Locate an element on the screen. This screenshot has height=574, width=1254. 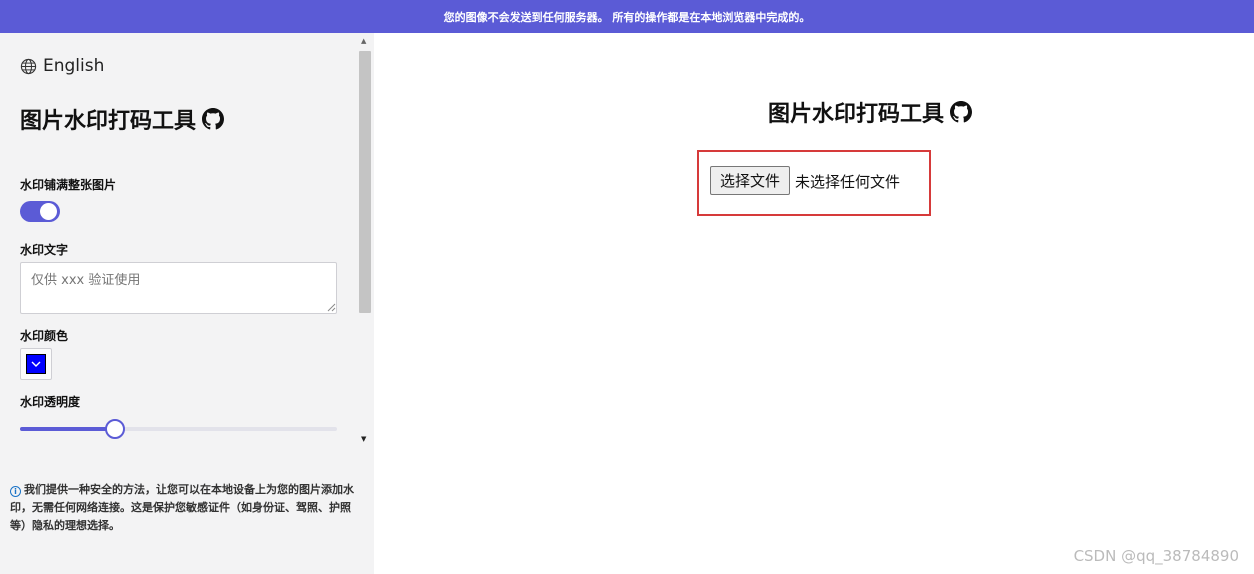
privacy-banner-text: 您的图像不会发送到任何服务器。 所有的操作都是在本地浏览器中完成的。 is located at coordinates (627, 17).